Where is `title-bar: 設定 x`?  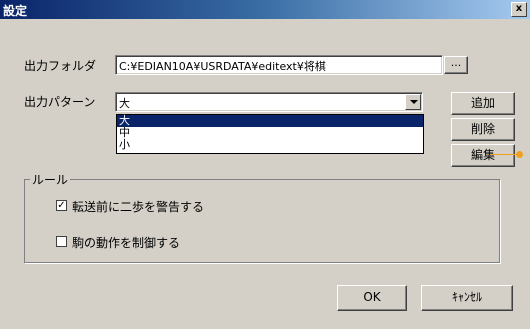
title-bar: 設定 x is located at coordinates (265, 9).